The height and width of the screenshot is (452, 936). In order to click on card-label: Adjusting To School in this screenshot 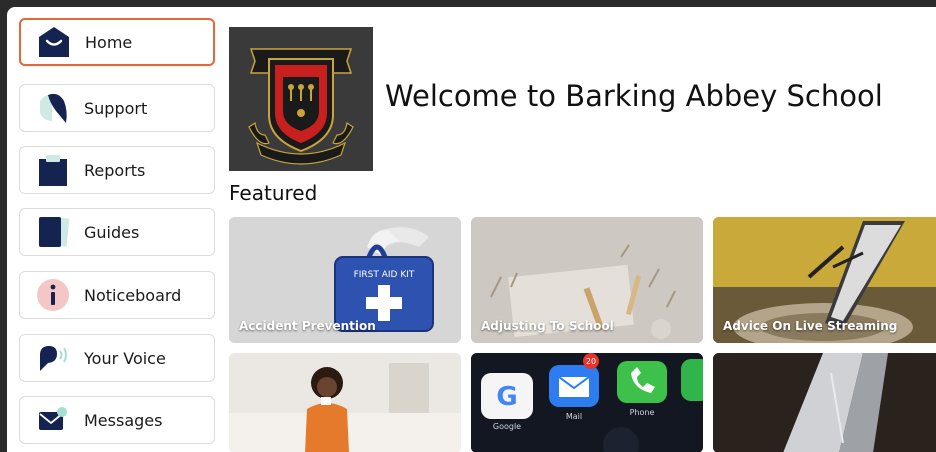, I will do `click(547, 326)`.